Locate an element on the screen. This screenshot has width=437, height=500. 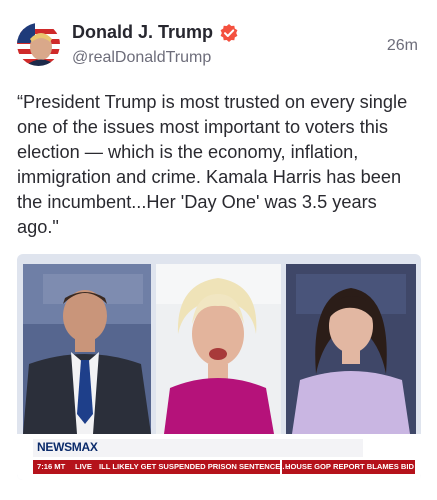
author-handle: @realDonaldTrump is located at coordinates (141, 58).